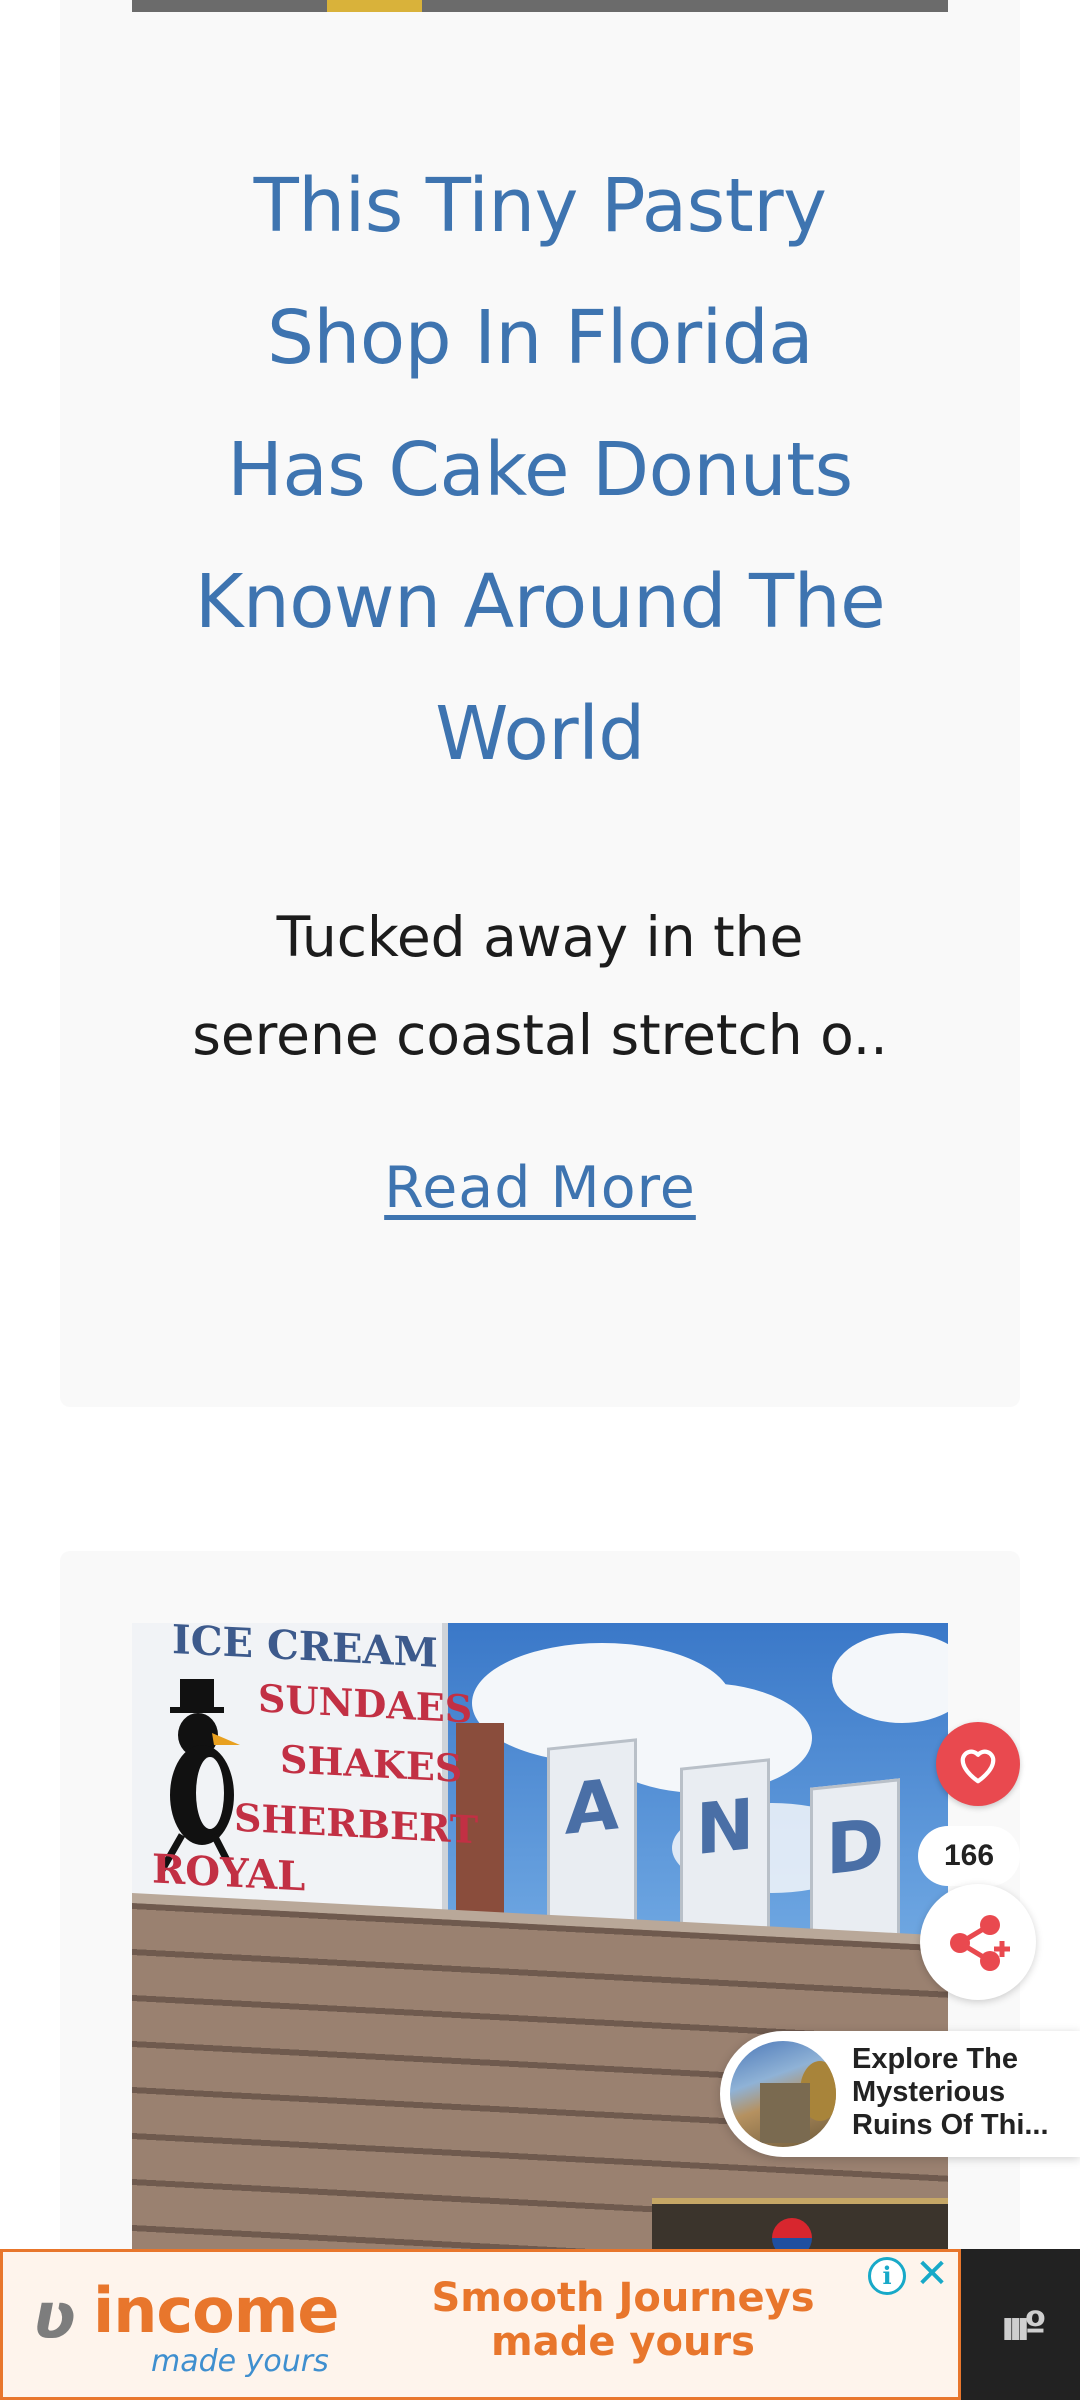 The image size is (1080, 2400). What do you see at coordinates (54, 2317) in the screenshot?
I see `income-logo-icon: ʋ` at bounding box center [54, 2317].